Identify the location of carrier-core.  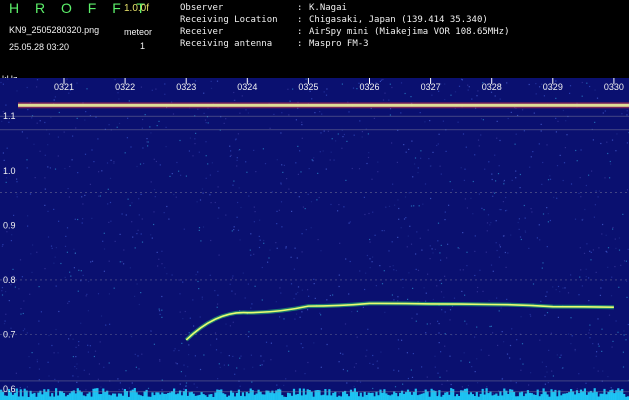
(323, 105).